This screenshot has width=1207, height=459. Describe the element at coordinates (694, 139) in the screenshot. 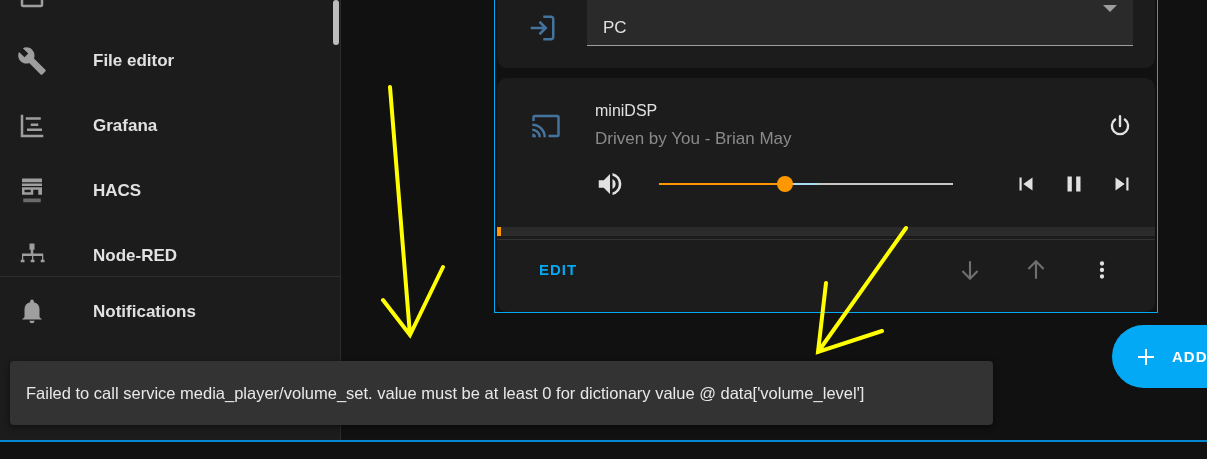

I see `track-title: Driven by You - Brian May` at that location.